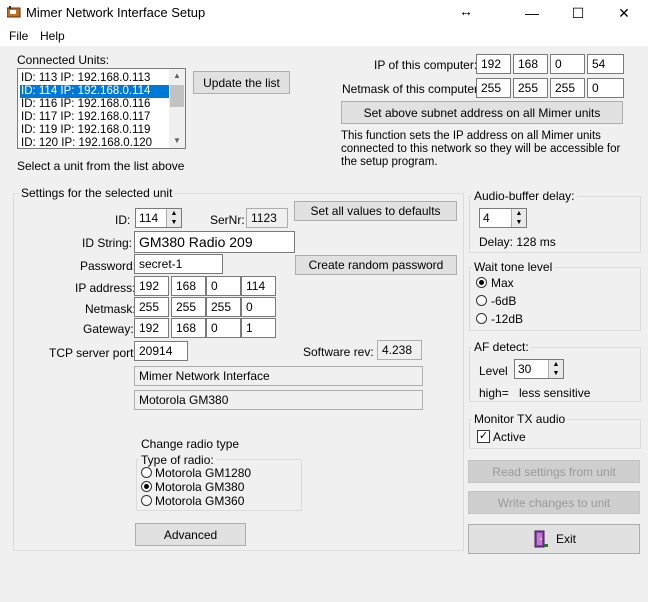  Describe the element at coordinates (554, 502) in the screenshot. I see `write-changes-button: Write changes to unit` at that location.